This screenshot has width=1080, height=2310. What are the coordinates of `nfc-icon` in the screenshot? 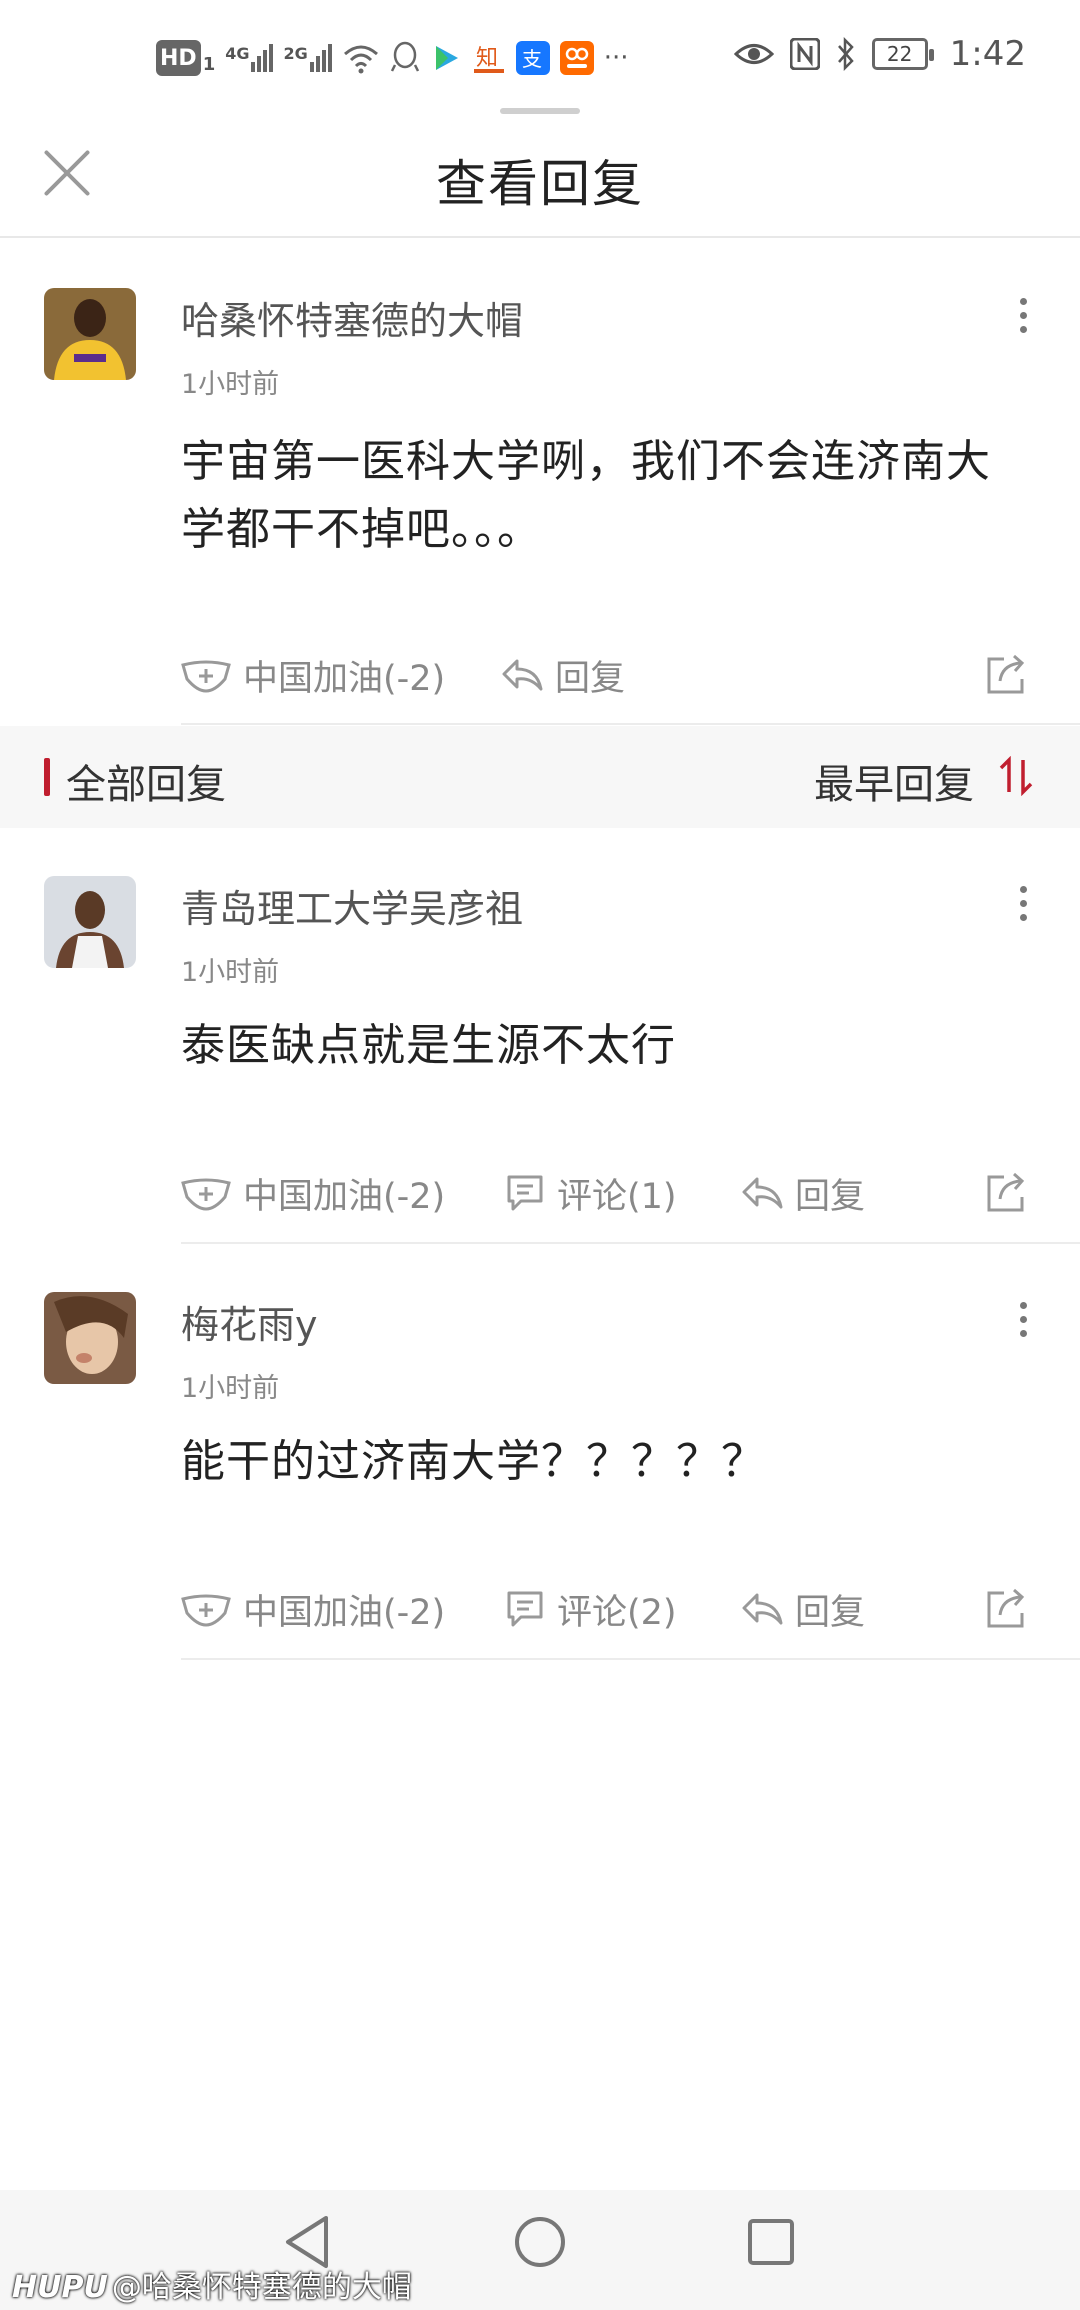 It's located at (804, 54).